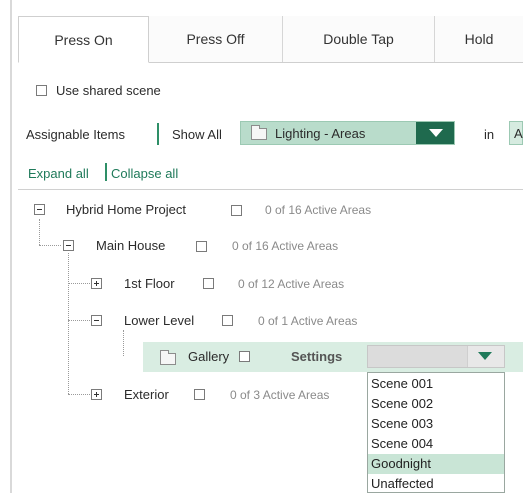 The width and height of the screenshot is (523, 494). What do you see at coordinates (144, 173) in the screenshot?
I see `collapse-all-link: Collapse all` at bounding box center [144, 173].